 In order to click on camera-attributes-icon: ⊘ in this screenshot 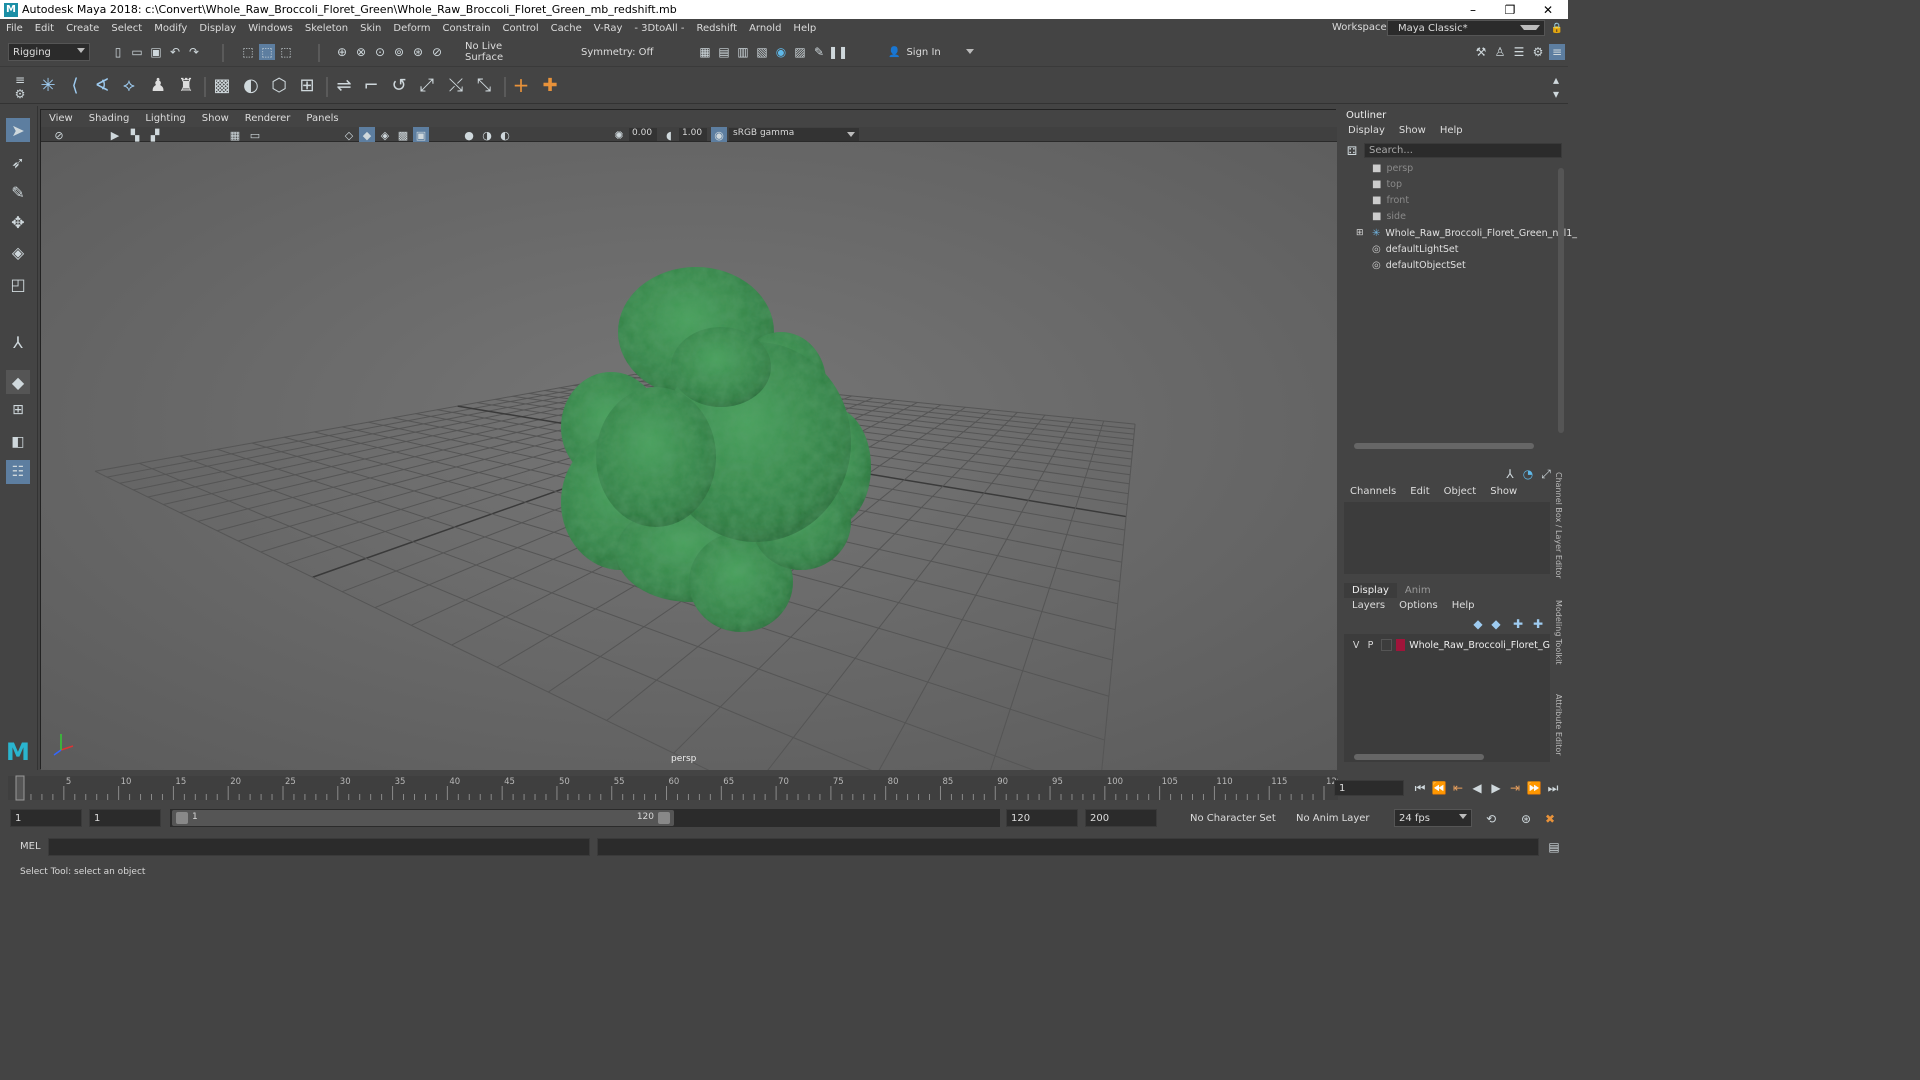, I will do `click(59, 135)`.